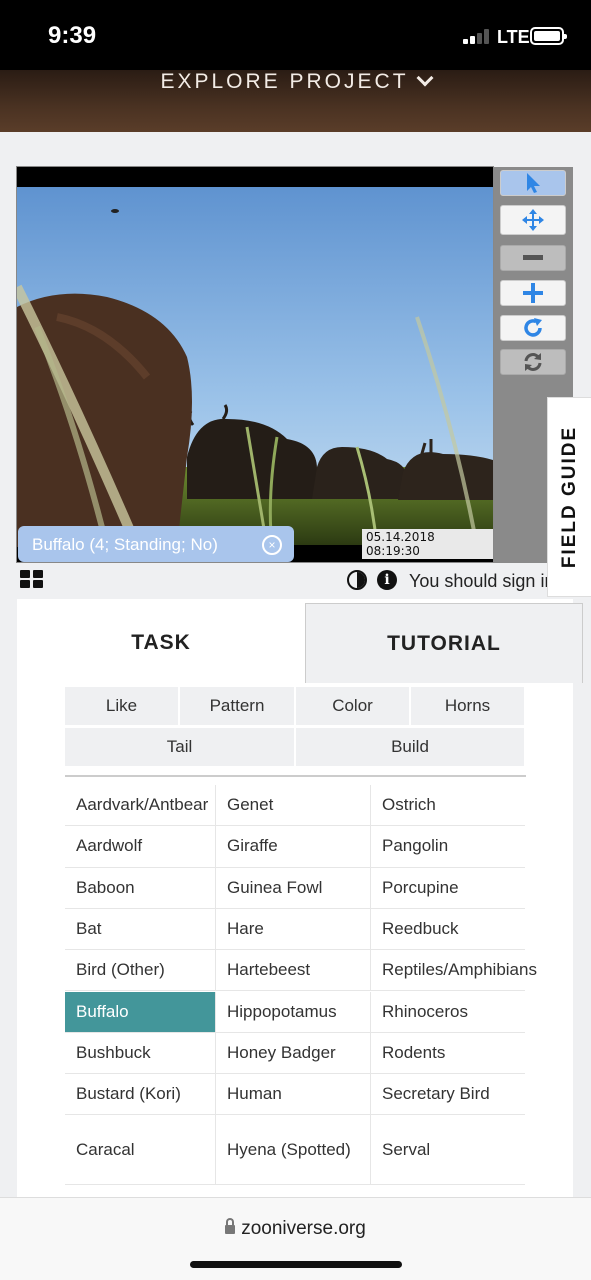 The width and height of the screenshot is (591, 1280). I want to click on chevron-down-icon, so click(425, 78).